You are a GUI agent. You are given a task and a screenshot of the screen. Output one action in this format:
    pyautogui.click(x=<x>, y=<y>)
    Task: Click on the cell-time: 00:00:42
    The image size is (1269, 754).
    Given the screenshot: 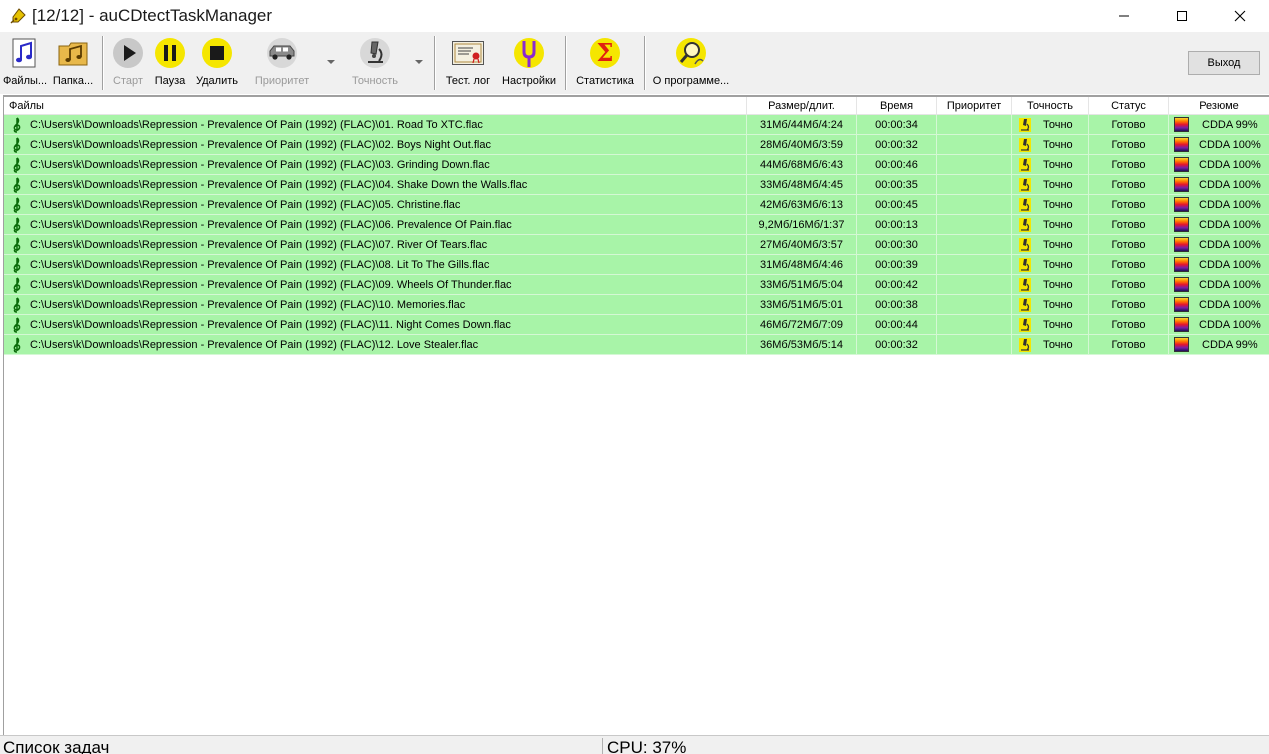 What is the action you would take?
    pyautogui.click(x=897, y=285)
    